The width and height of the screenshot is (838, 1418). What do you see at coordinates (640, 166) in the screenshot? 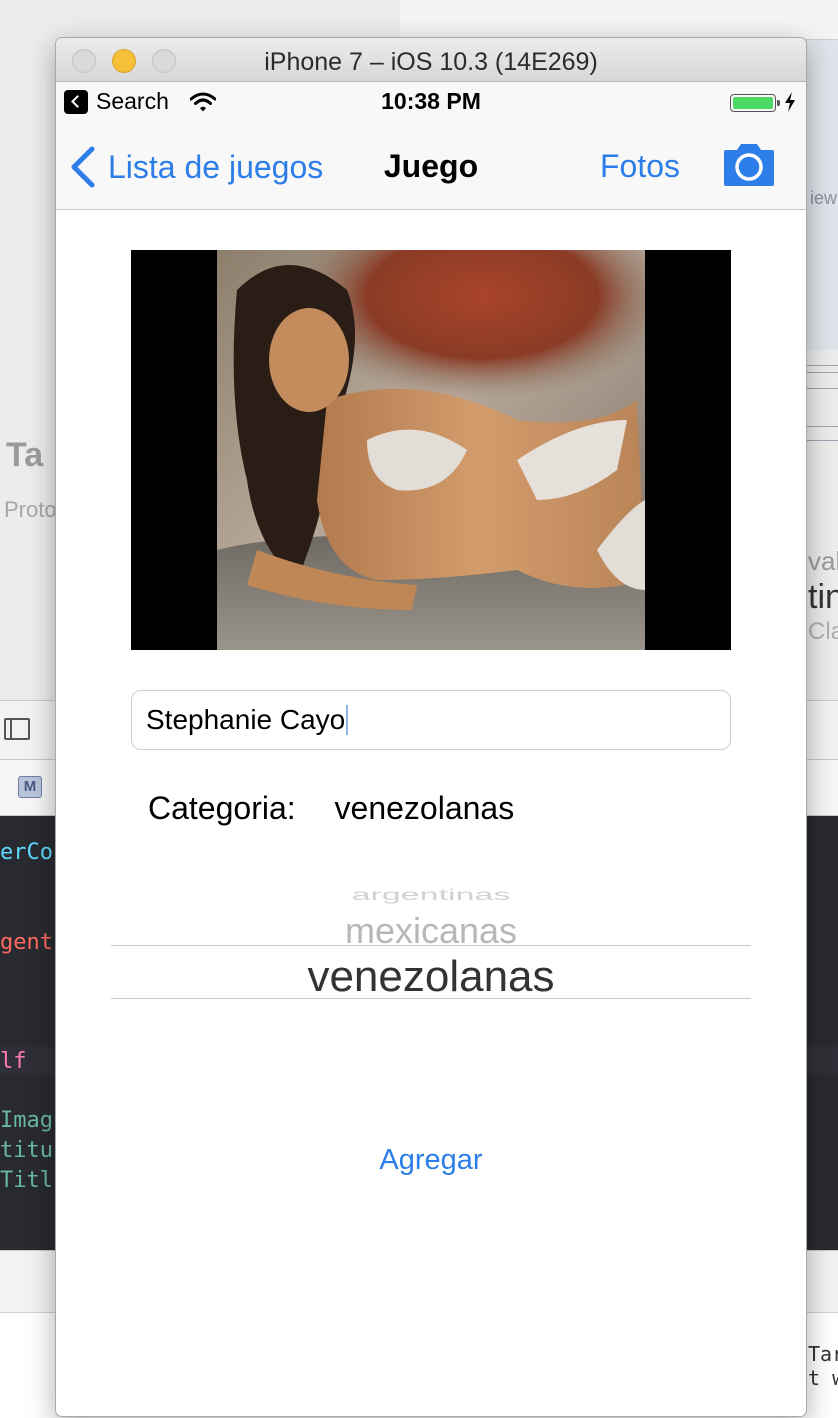
I see `fotos-button: Fotos` at bounding box center [640, 166].